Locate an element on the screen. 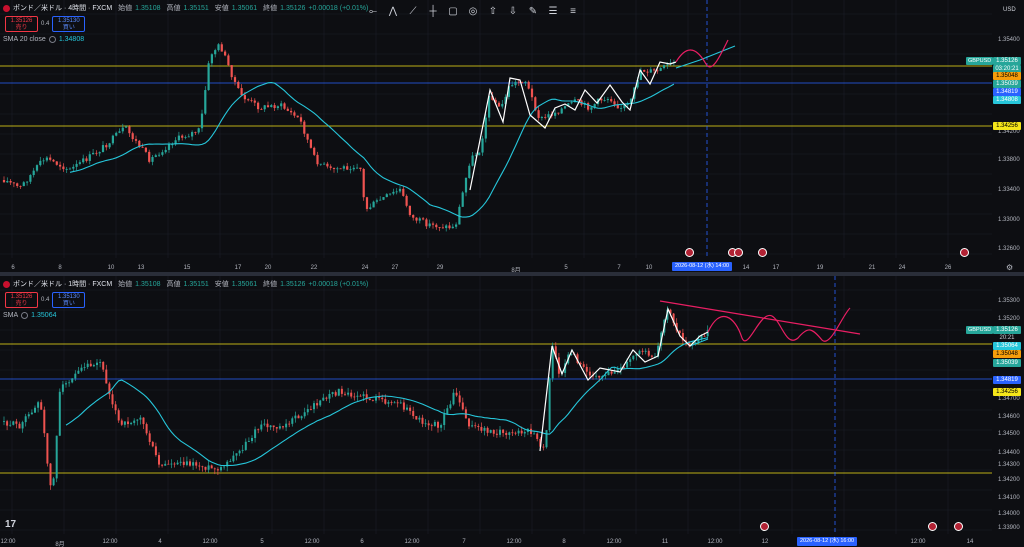 This screenshot has width=1024, height=547. sma-line is located at coordinates (386, 402).